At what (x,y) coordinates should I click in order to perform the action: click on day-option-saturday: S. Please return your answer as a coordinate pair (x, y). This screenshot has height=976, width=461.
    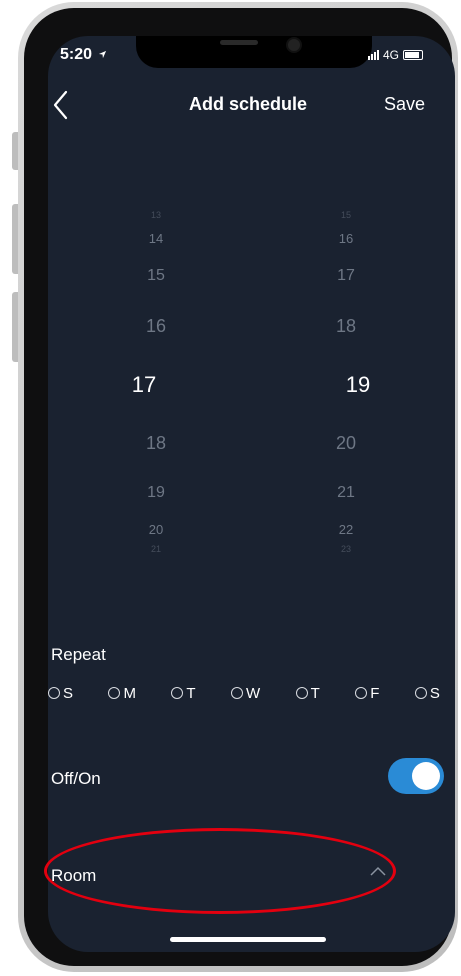
    Looking at the image, I should click on (427, 693).